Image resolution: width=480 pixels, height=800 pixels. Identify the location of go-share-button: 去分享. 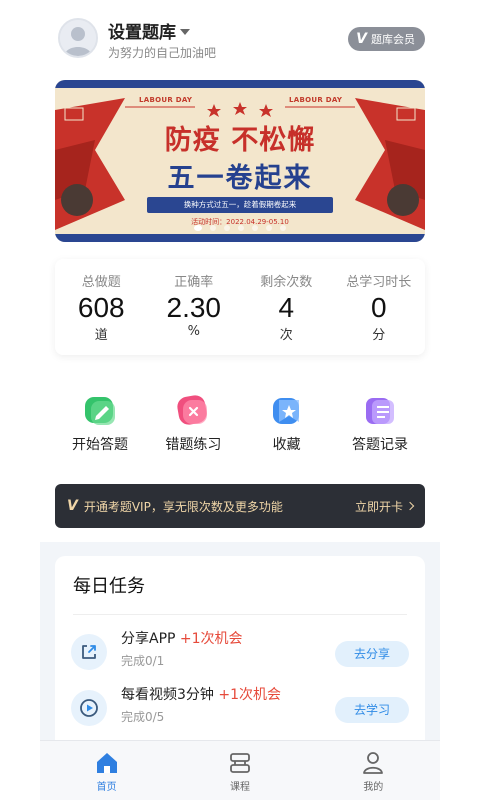
(372, 654).